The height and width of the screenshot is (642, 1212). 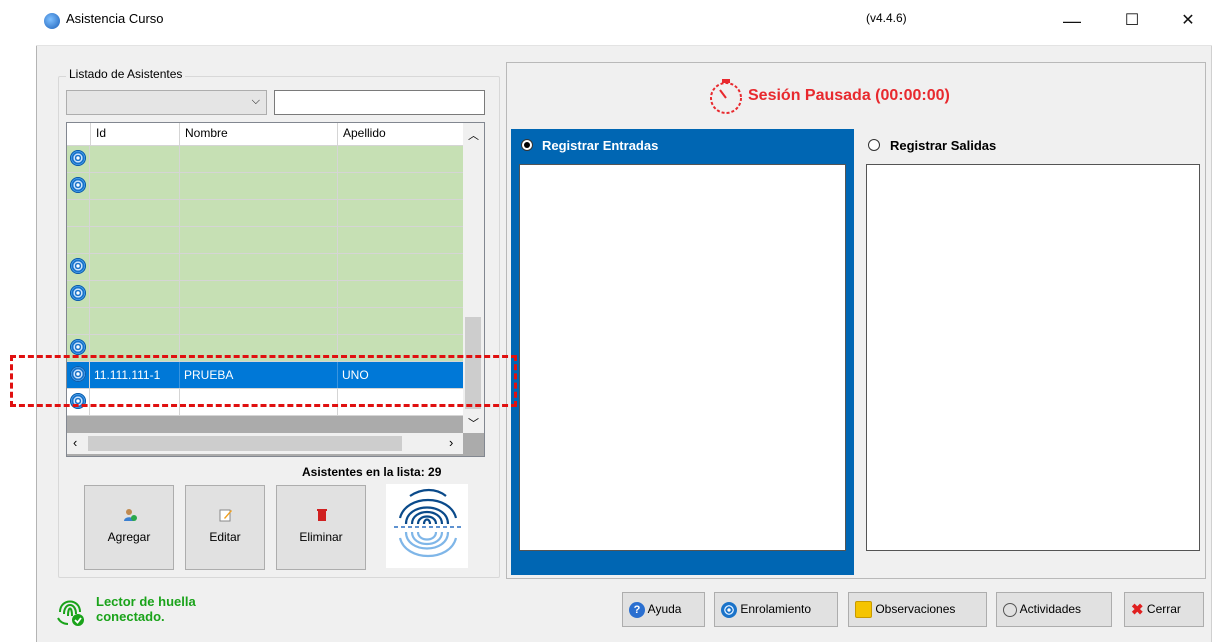 What do you see at coordinates (400, 134) in the screenshot?
I see `column-header-apellido: Apellido` at bounding box center [400, 134].